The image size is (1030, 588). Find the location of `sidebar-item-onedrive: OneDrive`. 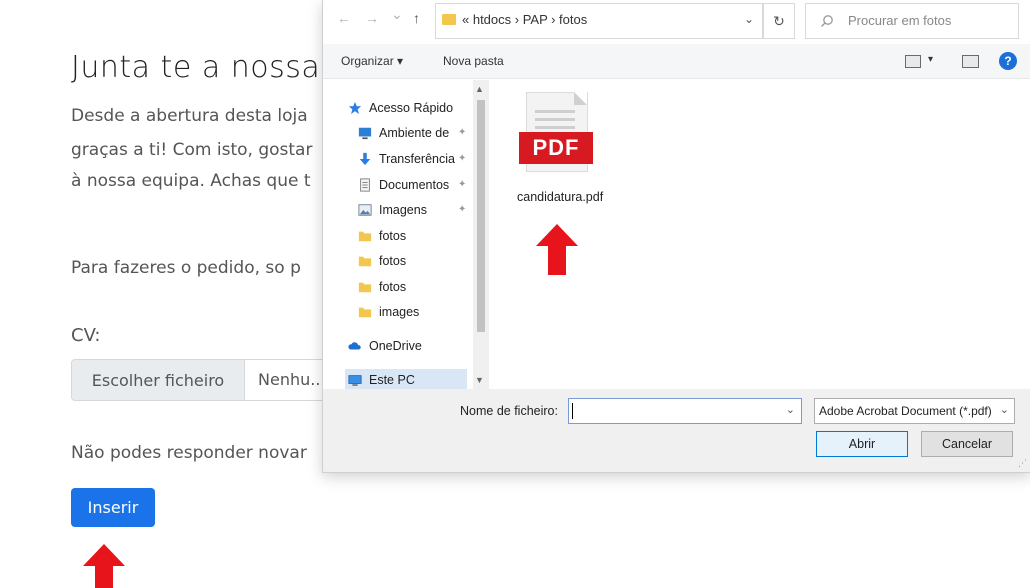

sidebar-item-onedrive: OneDrive is located at coordinates (384, 346).